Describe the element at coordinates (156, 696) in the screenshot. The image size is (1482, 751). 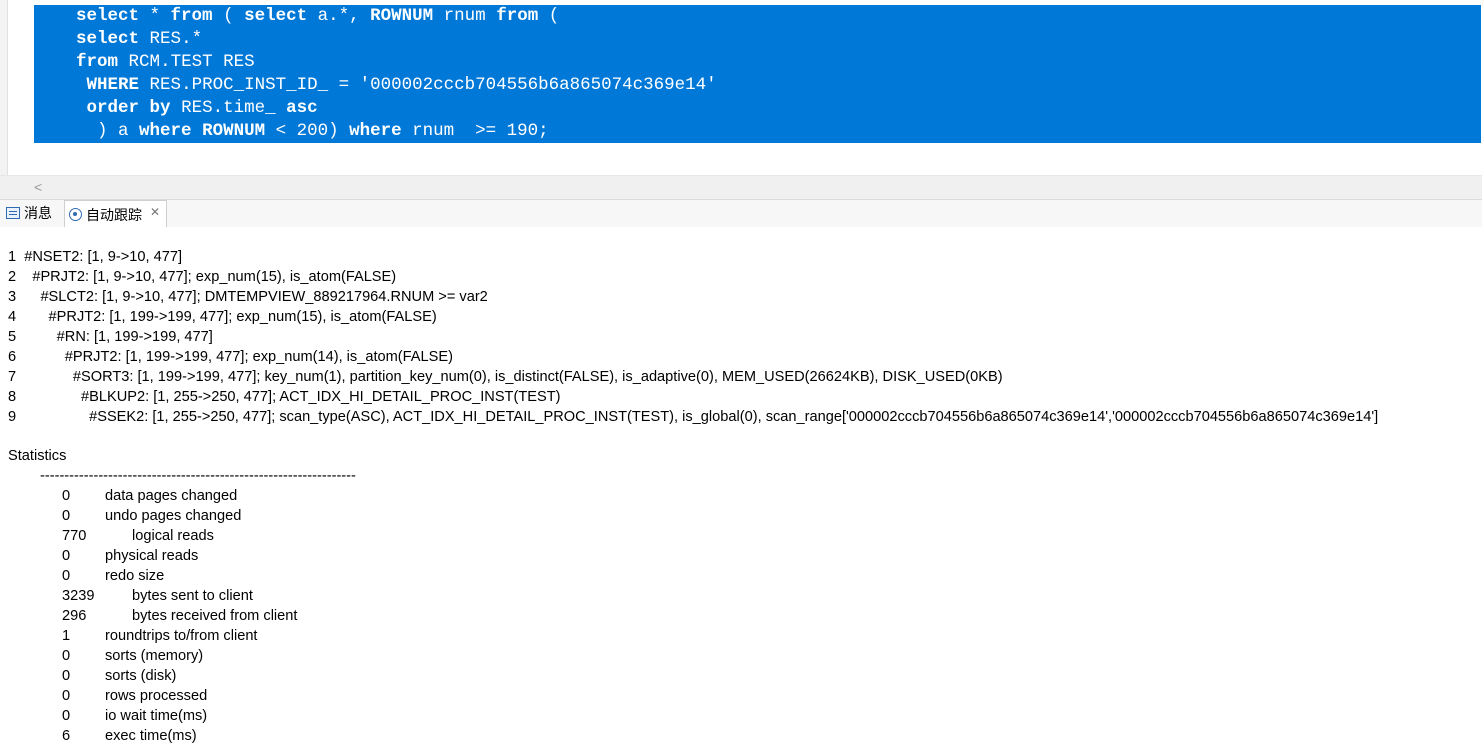
I see `statistic-label: rows processed` at that location.